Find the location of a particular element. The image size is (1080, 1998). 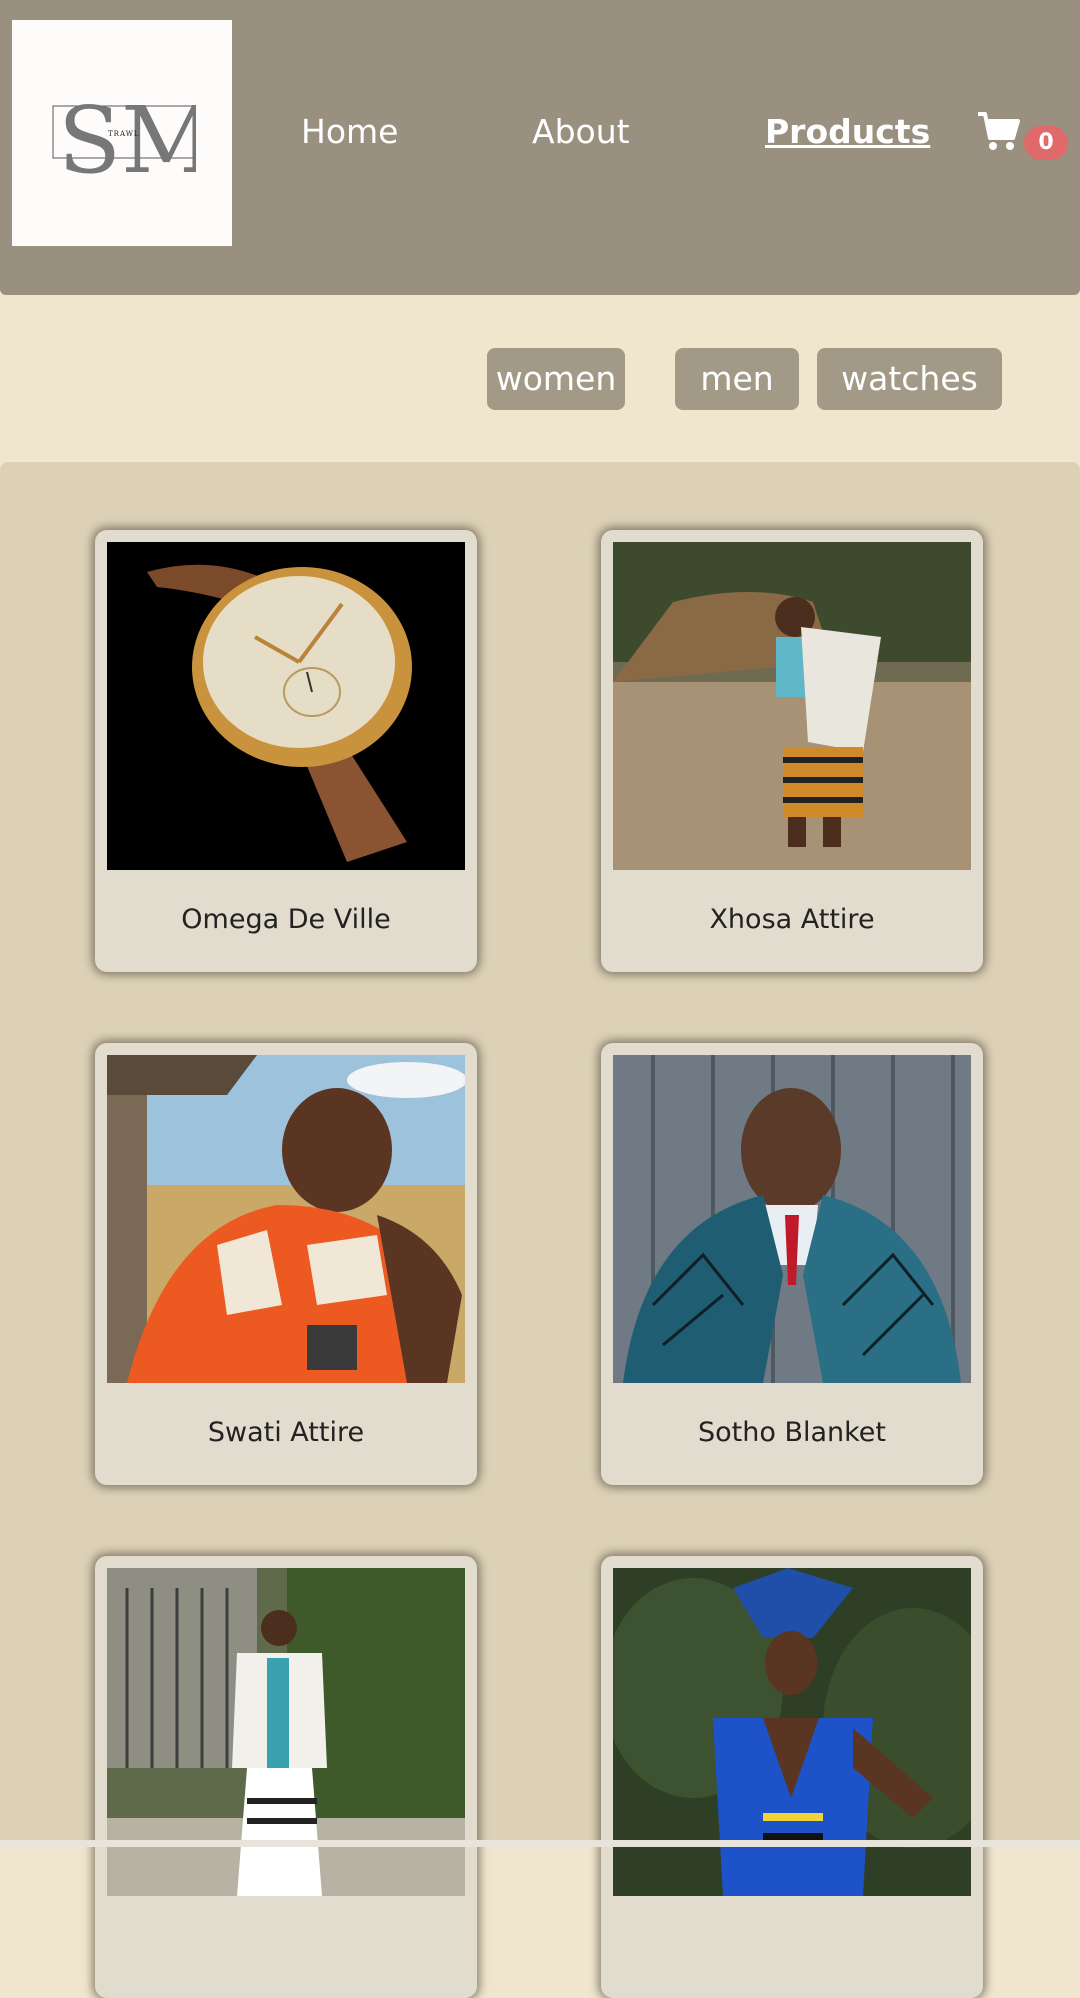

sm-logo-mark: SM TRAWL is located at coordinates (124, 134).